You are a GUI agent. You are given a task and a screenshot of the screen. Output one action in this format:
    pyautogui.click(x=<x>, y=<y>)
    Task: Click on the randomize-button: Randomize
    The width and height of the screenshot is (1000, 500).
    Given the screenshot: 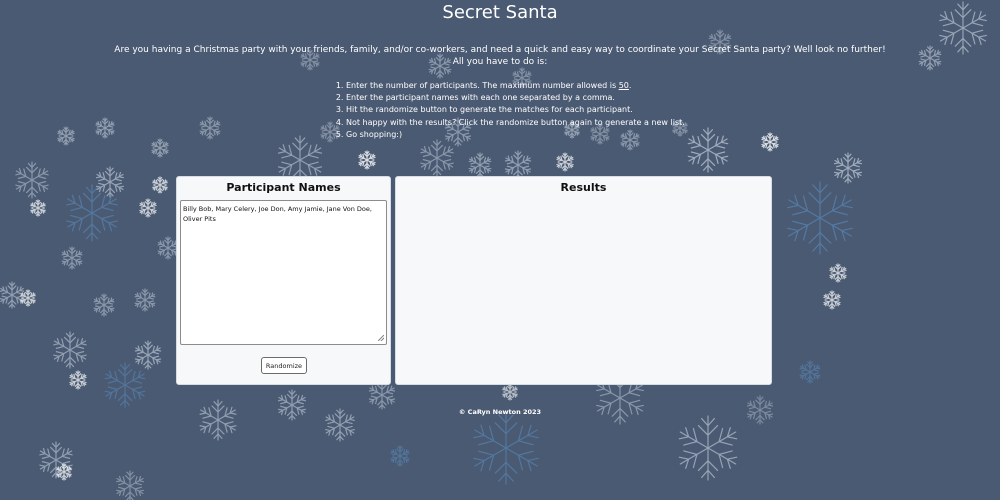 What is the action you would take?
    pyautogui.click(x=284, y=365)
    